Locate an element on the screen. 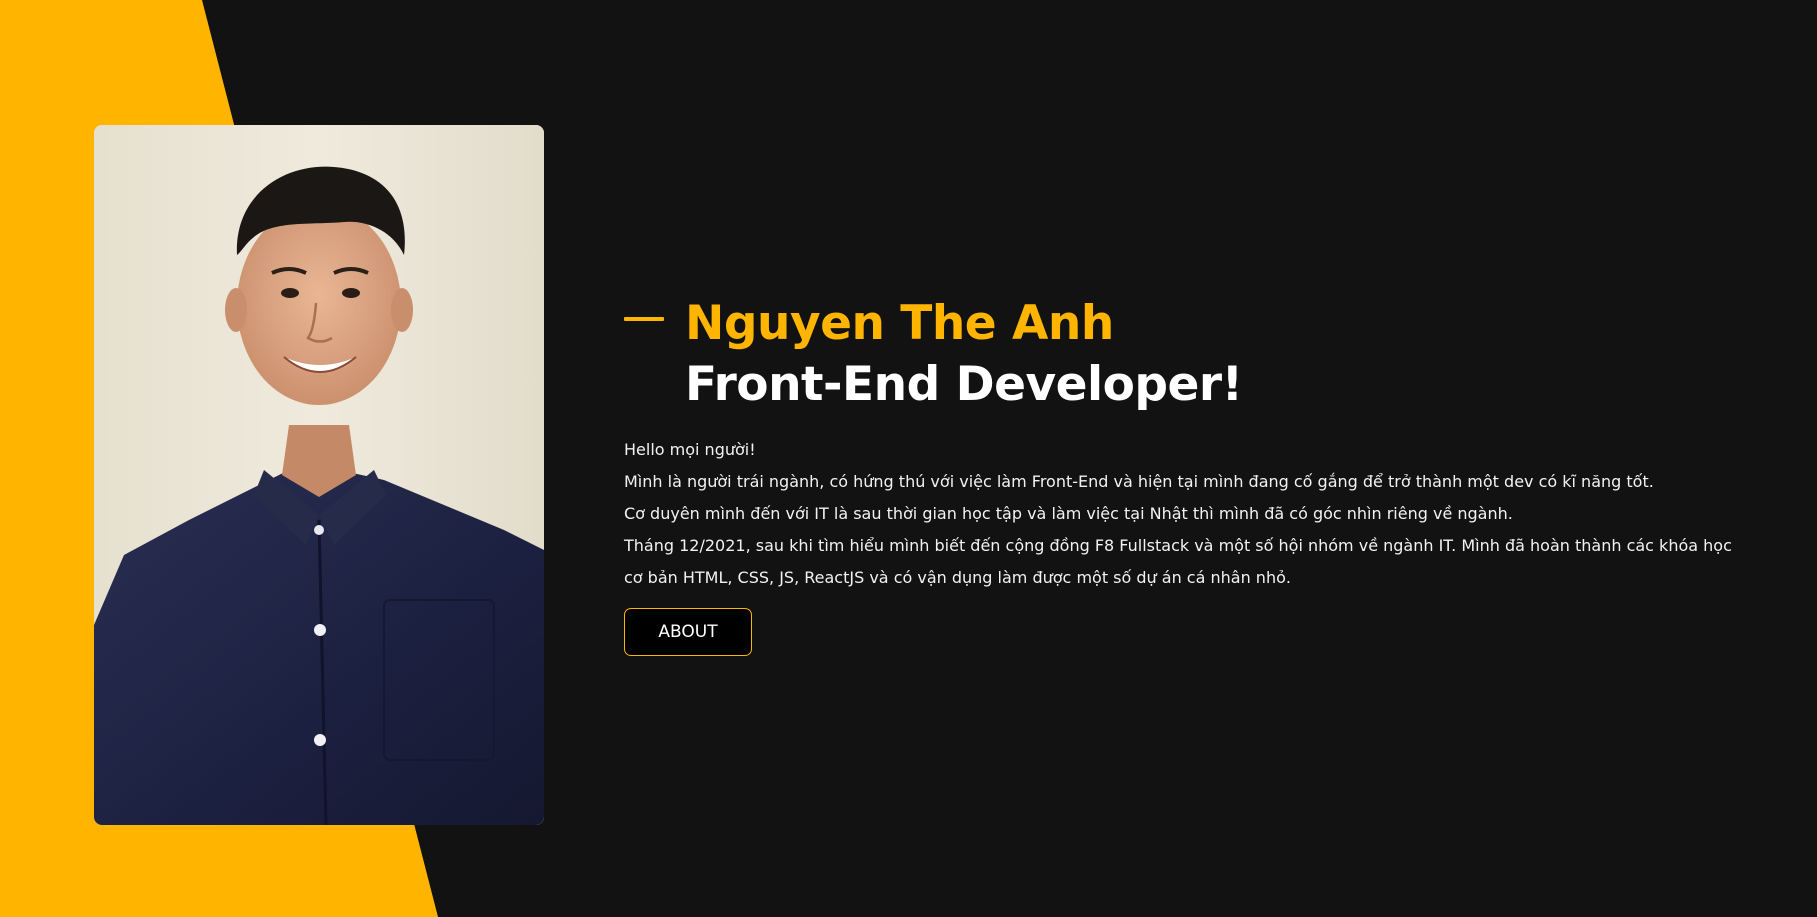 The height and width of the screenshot is (917, 1817). developer-role: Front-End Developer! is located at coordinates (964, 384).